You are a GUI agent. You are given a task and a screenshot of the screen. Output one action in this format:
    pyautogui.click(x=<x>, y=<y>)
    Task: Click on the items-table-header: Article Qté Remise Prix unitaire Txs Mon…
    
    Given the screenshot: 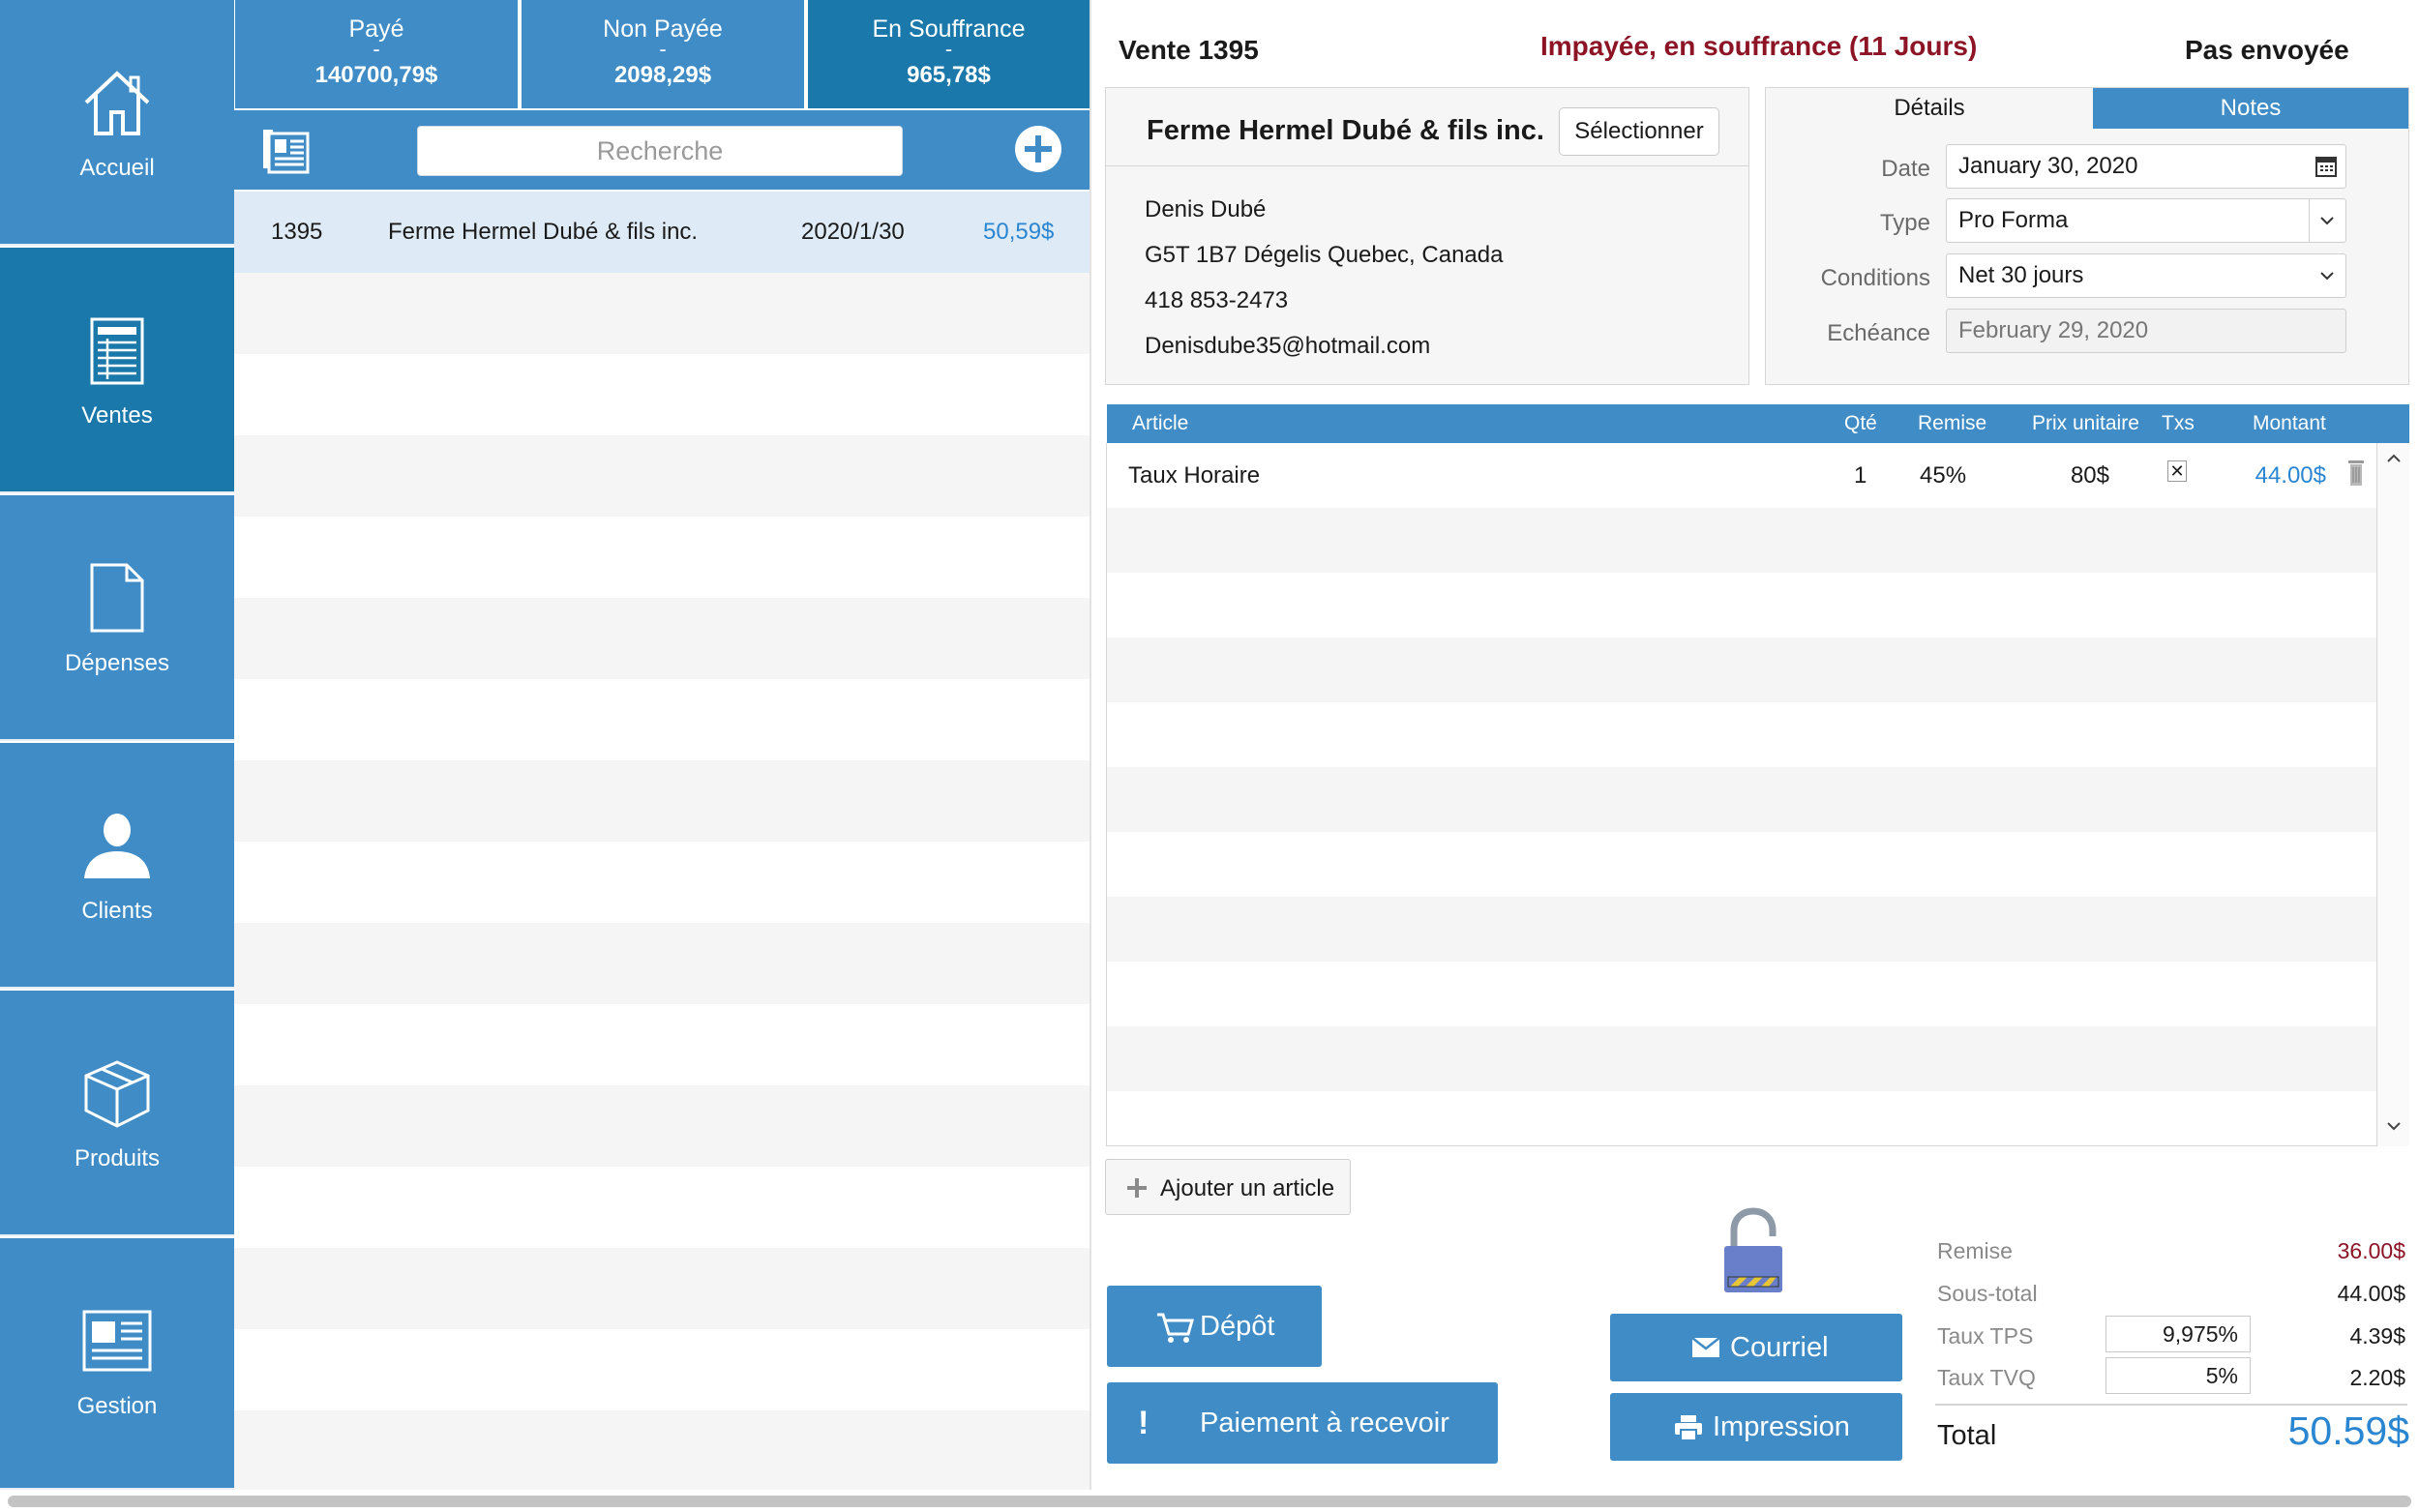 What is the action you would take?
    pyautogui.click(x=1758, y=424)
    